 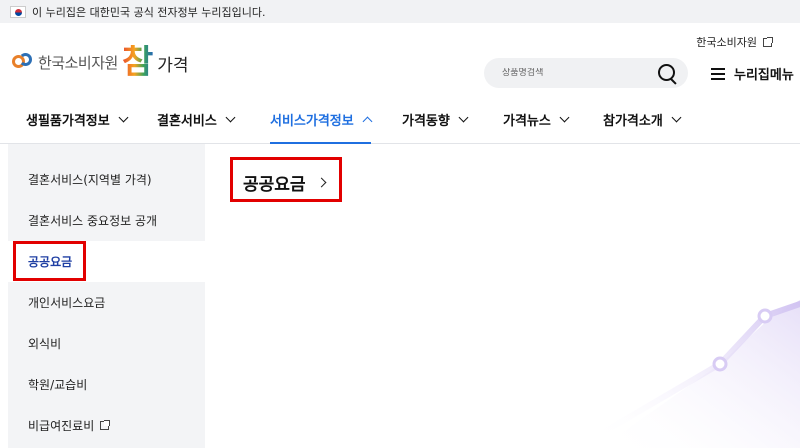 What do you see at coordinates (286, 179) in the screenshot?
I see `title-highlight-box` at bounding box center [286, 179].